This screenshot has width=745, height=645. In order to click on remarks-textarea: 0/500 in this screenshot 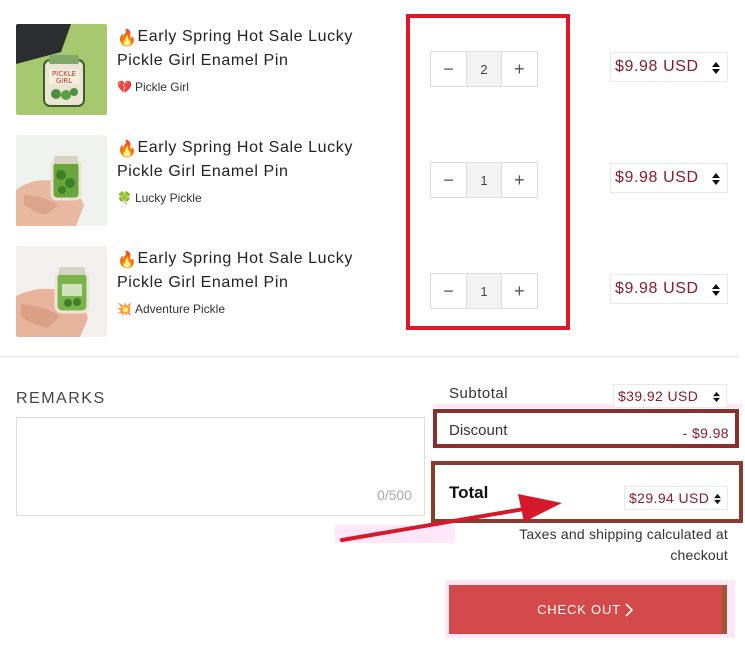, I will do `click(220, 466)`.